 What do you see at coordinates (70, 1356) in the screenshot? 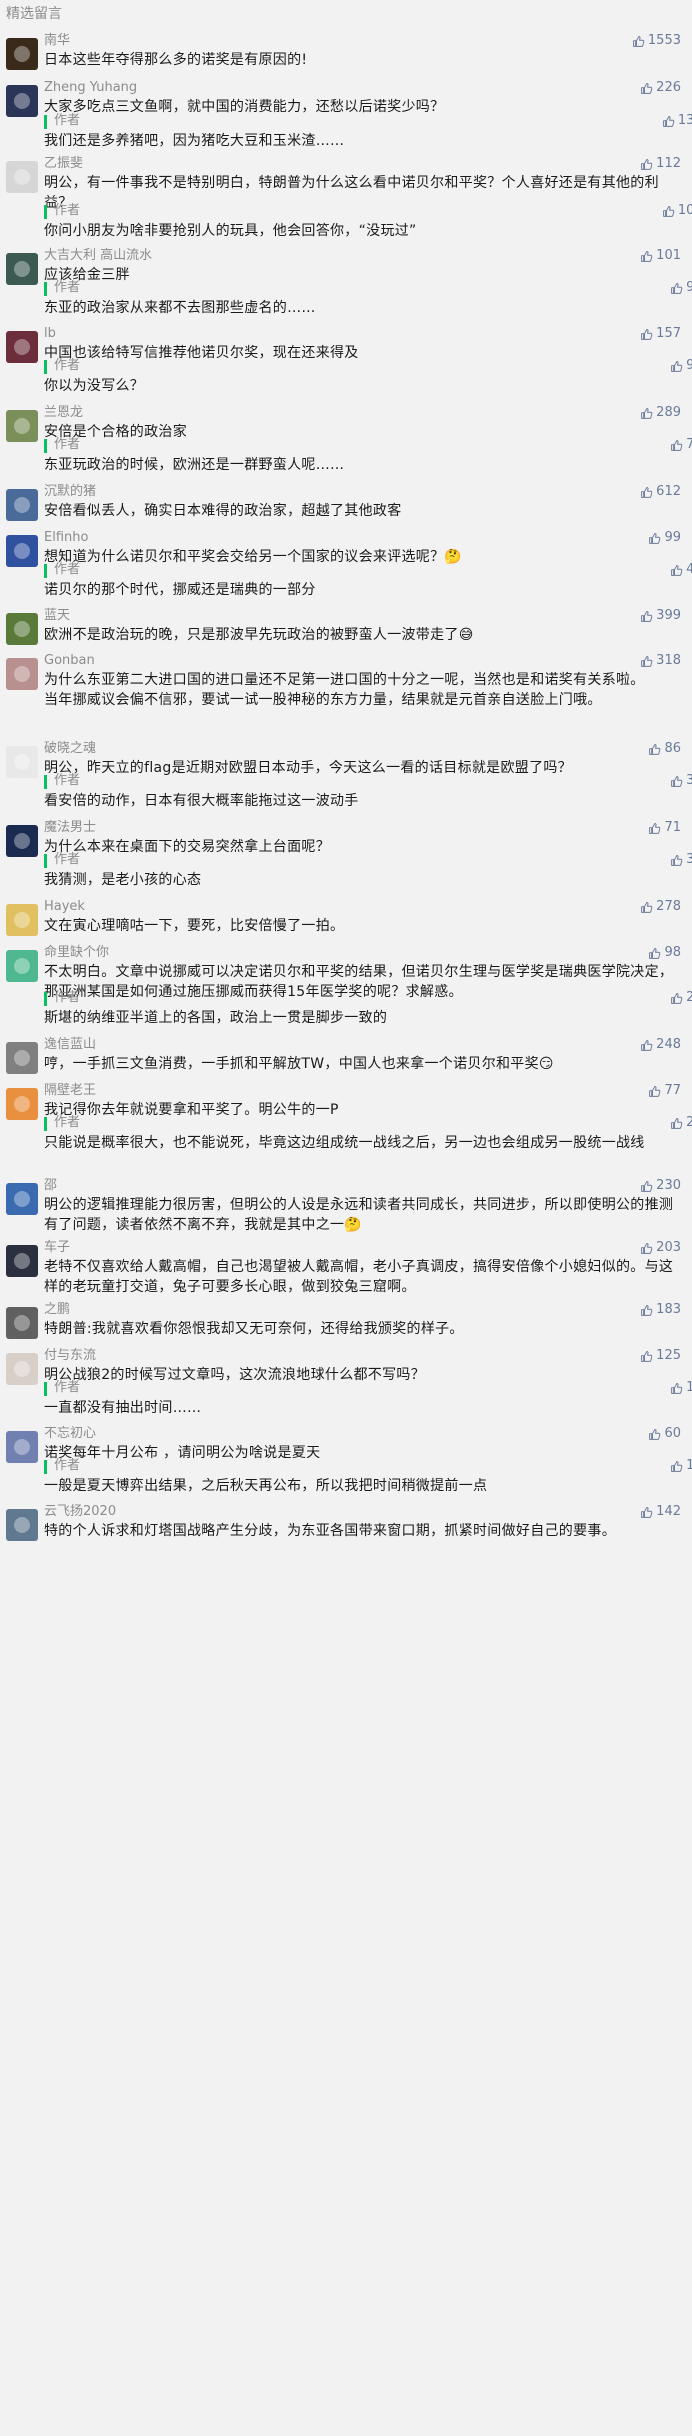
I see `commenter-name: 付与东流` at bounding box center [70, 1356].